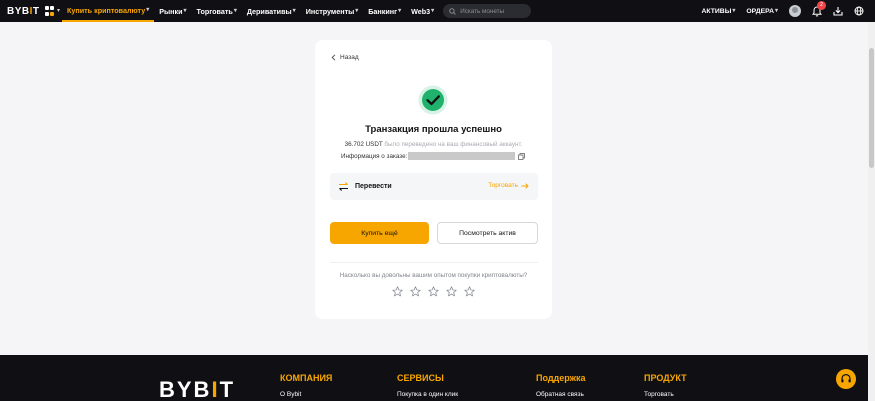 The image size is (875, 401). What do you see at coordinates (719, 11) in the screenshot?
I see `assets-menu: АКТИВЫ ▾` at bounding box center [719, 11].